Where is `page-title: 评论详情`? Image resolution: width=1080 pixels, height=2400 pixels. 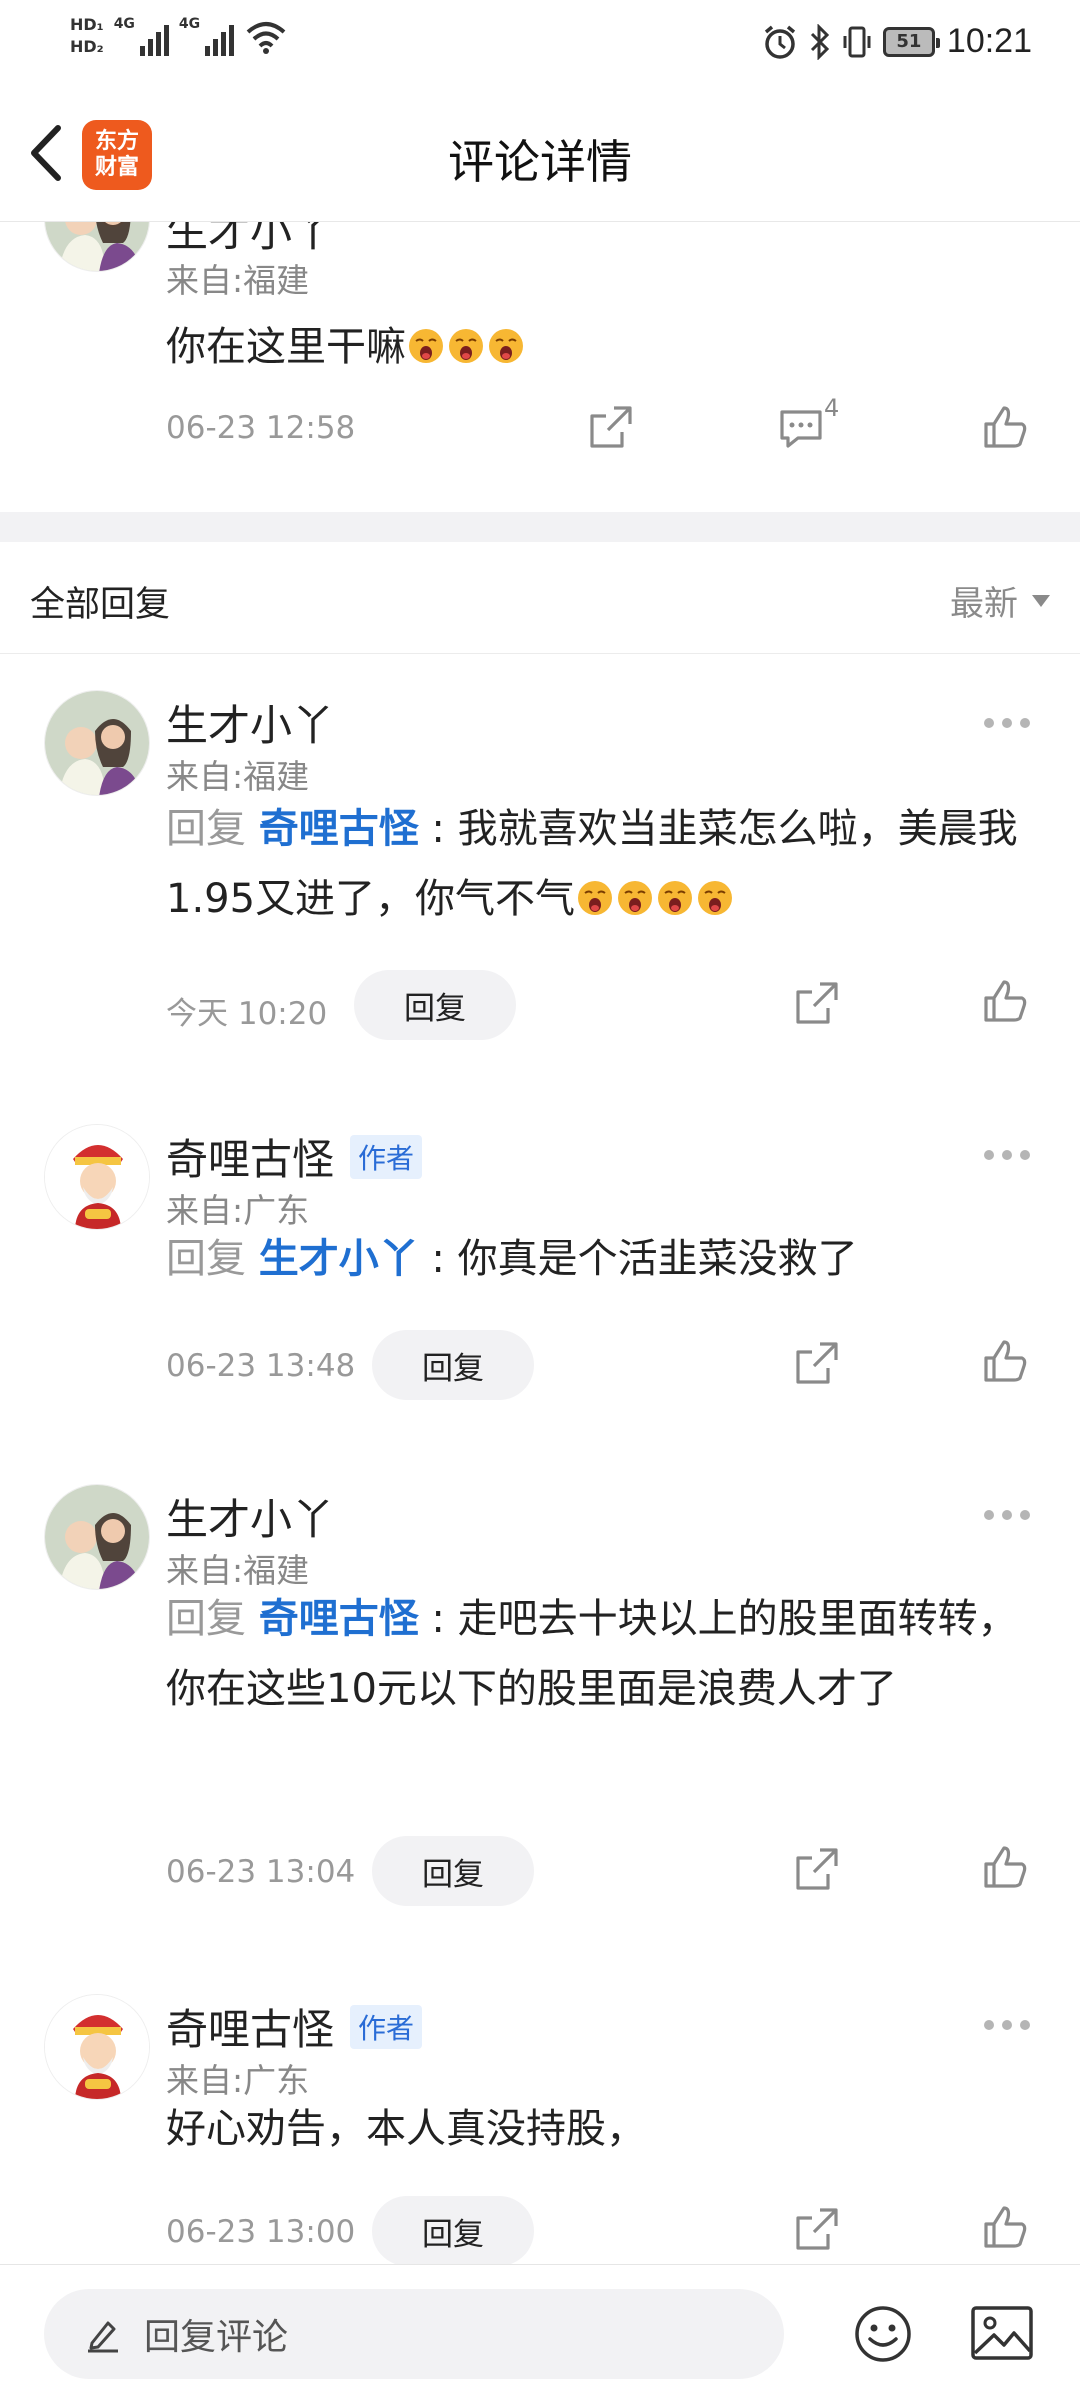 page-title: 评论详情 is located at coordinates (540, 162).